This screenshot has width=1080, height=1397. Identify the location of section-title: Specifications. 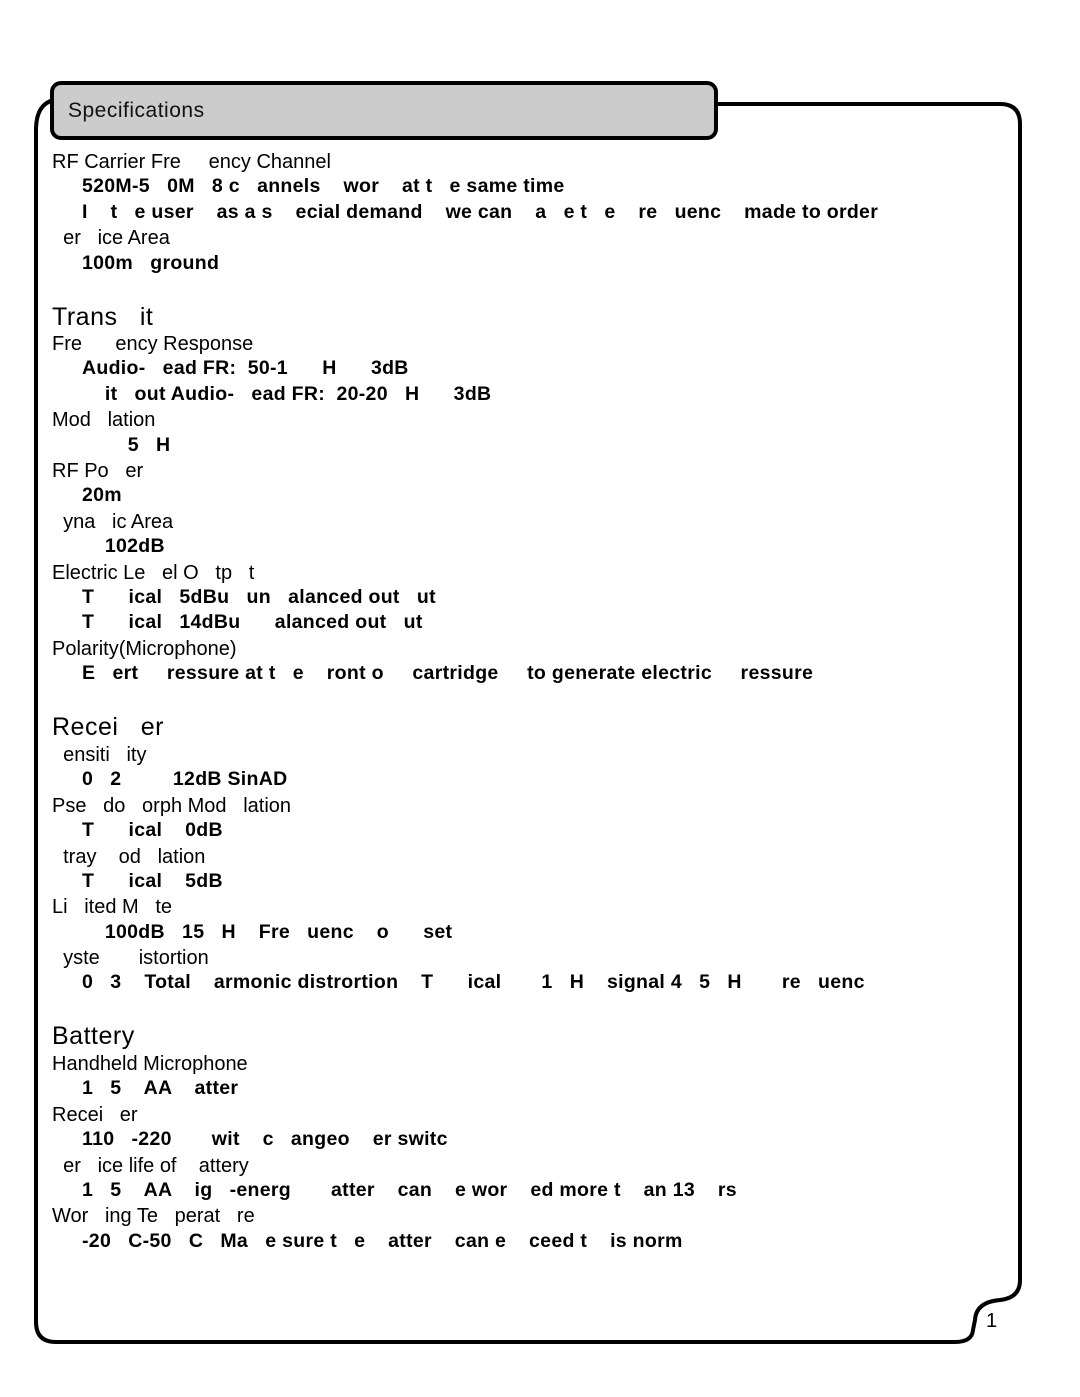
(136, 110).